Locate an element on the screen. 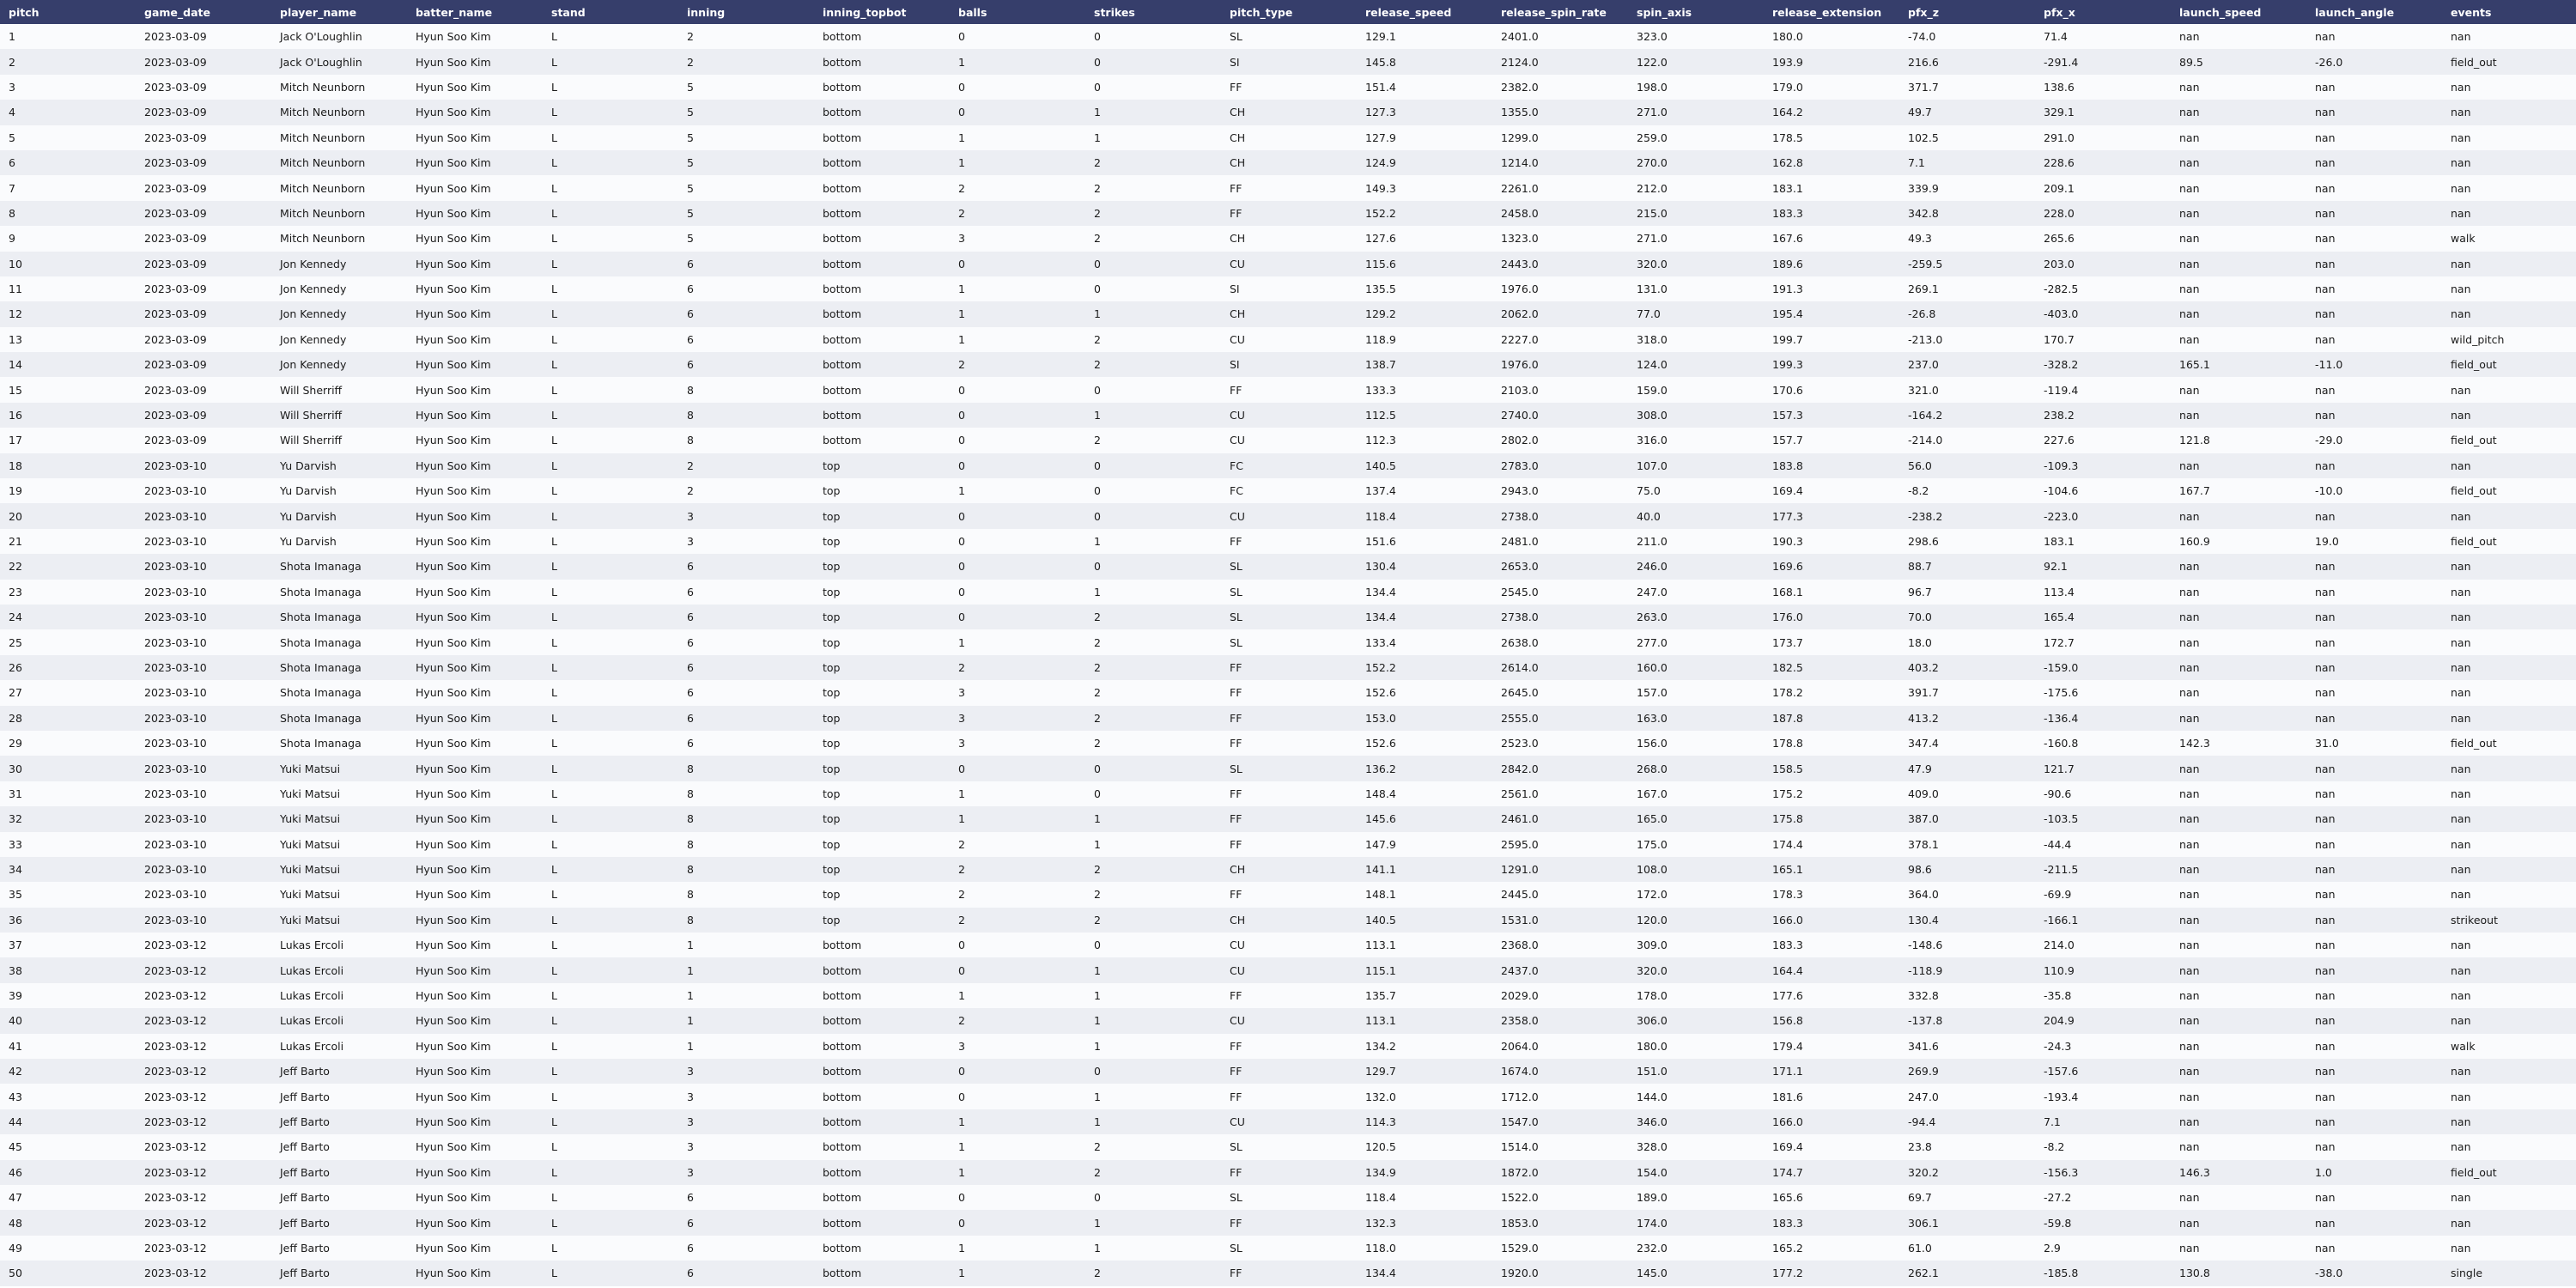  cell-pfx-x: -291.4 is located at coordinates (2061, 62).